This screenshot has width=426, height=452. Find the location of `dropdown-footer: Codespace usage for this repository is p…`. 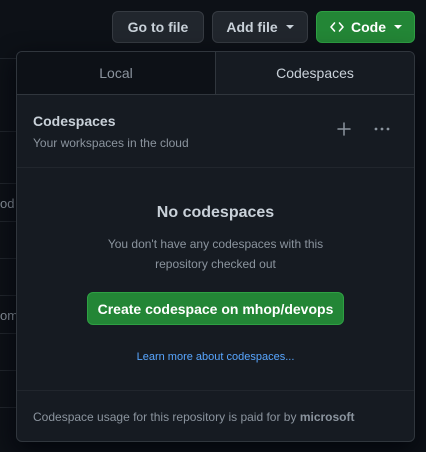

dropdown-footer: Codespace usage for this repository is p… is located at coordinates (215, 415).